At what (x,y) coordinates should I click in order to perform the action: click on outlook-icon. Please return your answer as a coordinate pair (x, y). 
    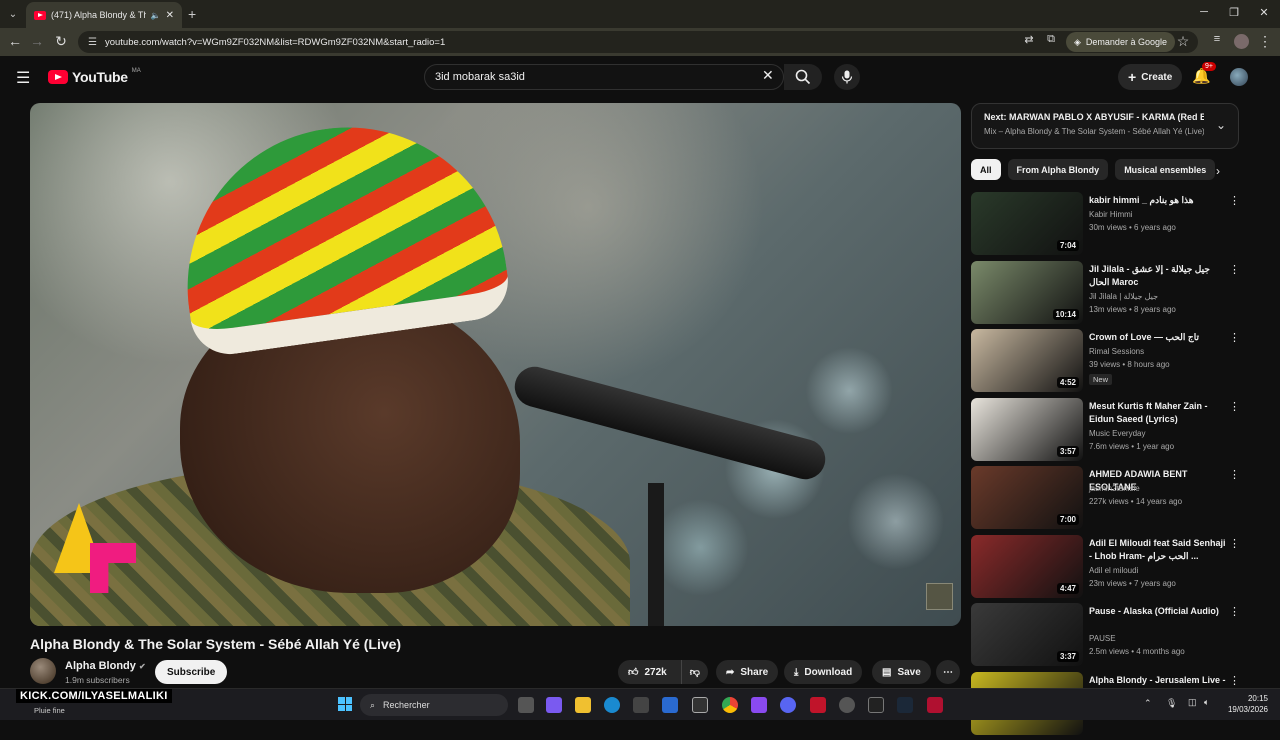
    Looking at the image, I should click on (670, 705).